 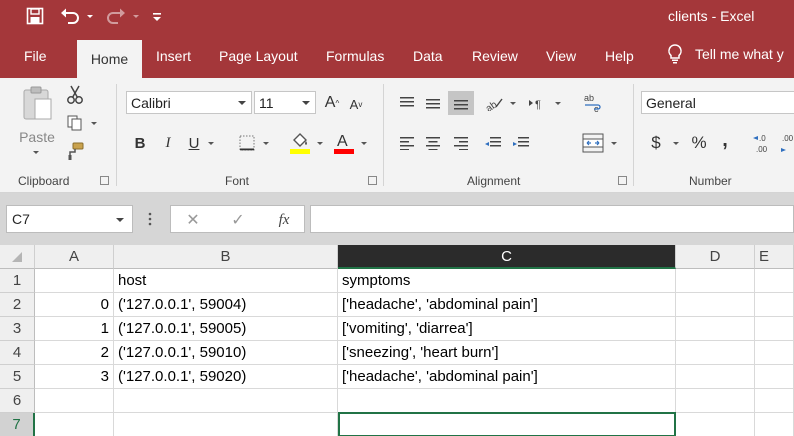 What do you see at coordinates (211, 143) in the screenshot?
I see `underline-dropdown-icon` at bounding box center [211, 143].